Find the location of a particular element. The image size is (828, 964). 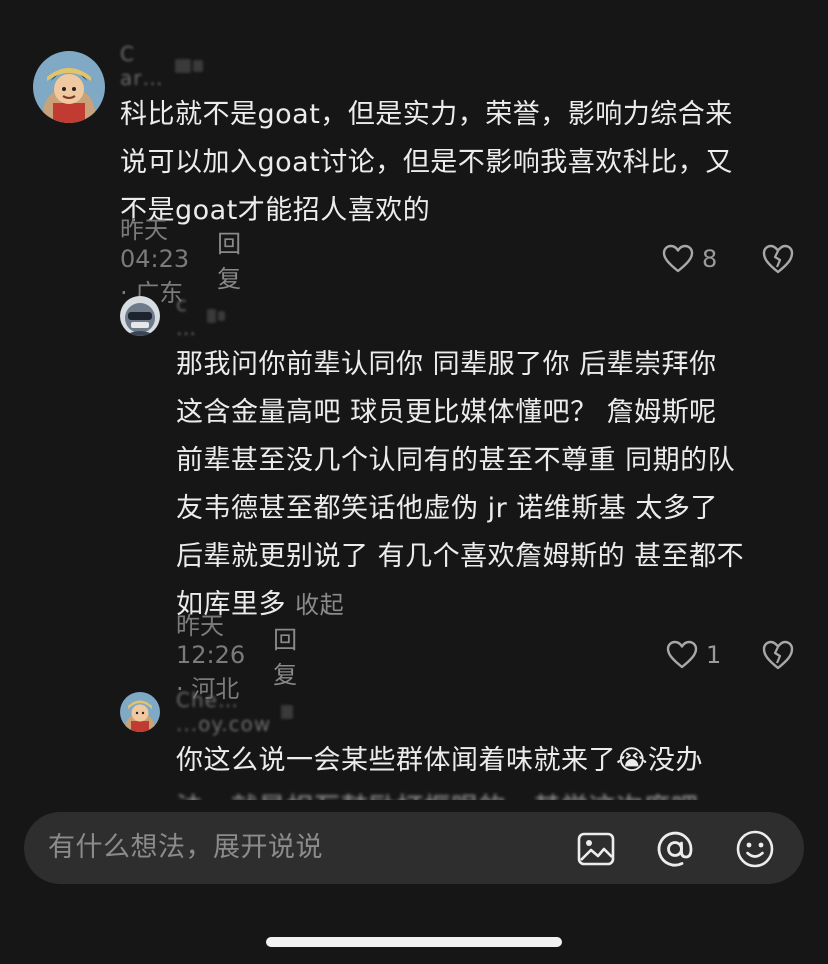

like-button: 1 is located at coordinates (693, 655).